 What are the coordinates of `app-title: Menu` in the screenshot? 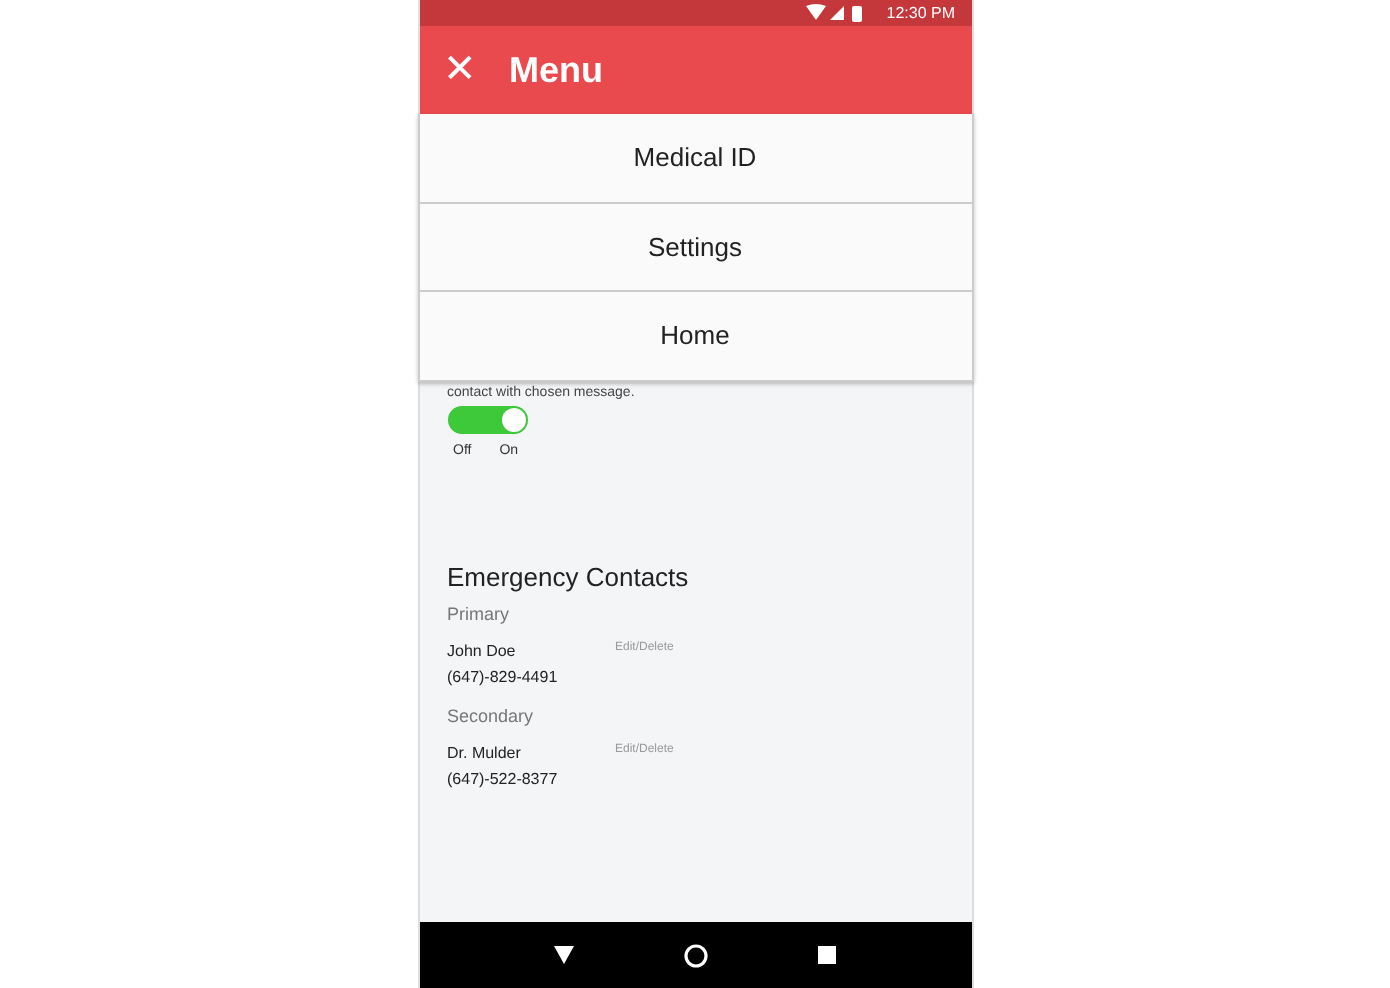 It's located at (556, 70).